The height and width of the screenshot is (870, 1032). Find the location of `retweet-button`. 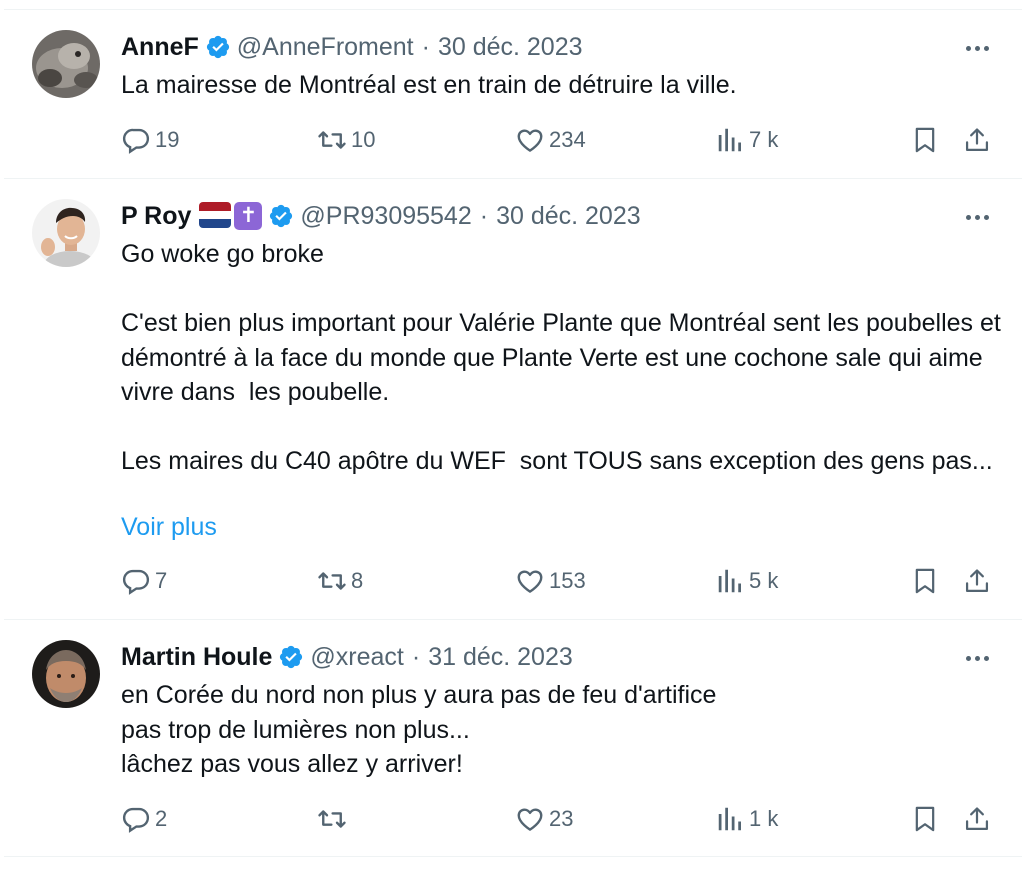

retweet-button is located at coordinates (334, 819).